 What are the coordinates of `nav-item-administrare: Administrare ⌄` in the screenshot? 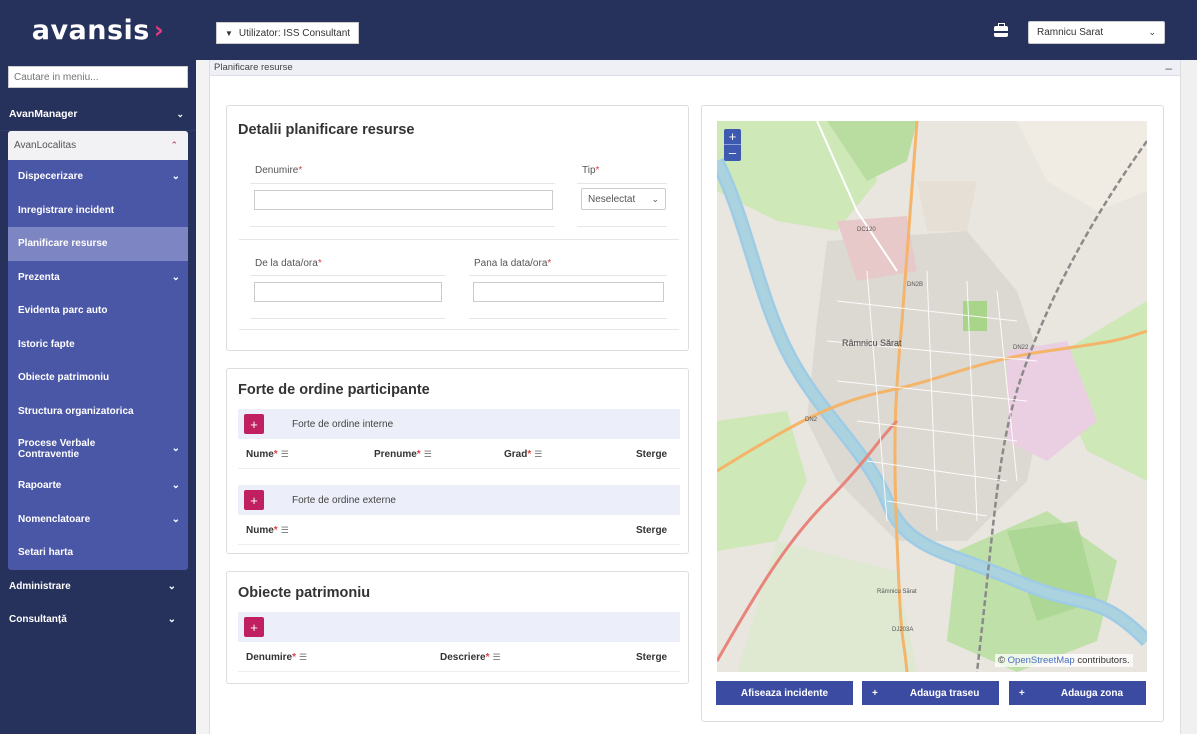 It's located at (98, 586).